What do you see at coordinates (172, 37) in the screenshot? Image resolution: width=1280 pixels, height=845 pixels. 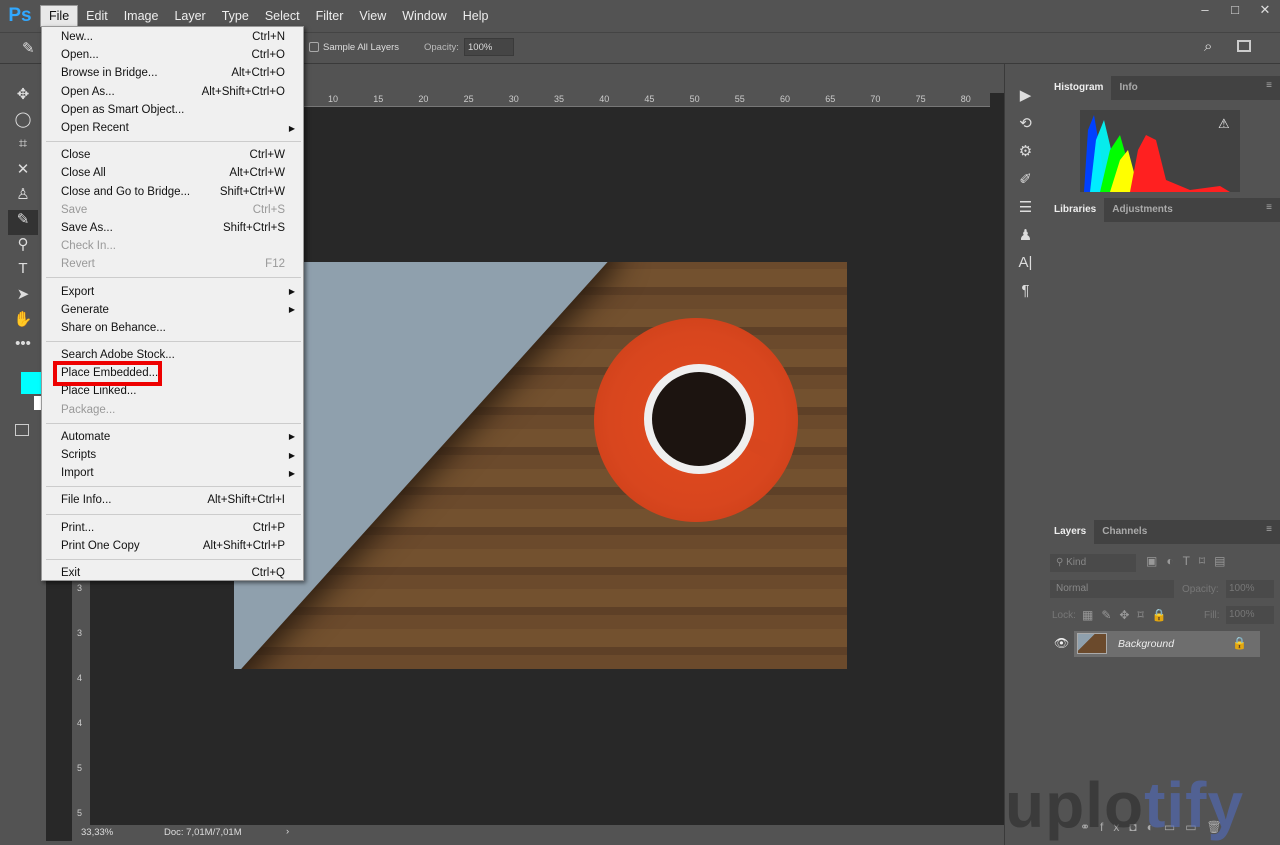 I see `menu-item-new: New... Ctrl+N` at bounding box center [172, 37].